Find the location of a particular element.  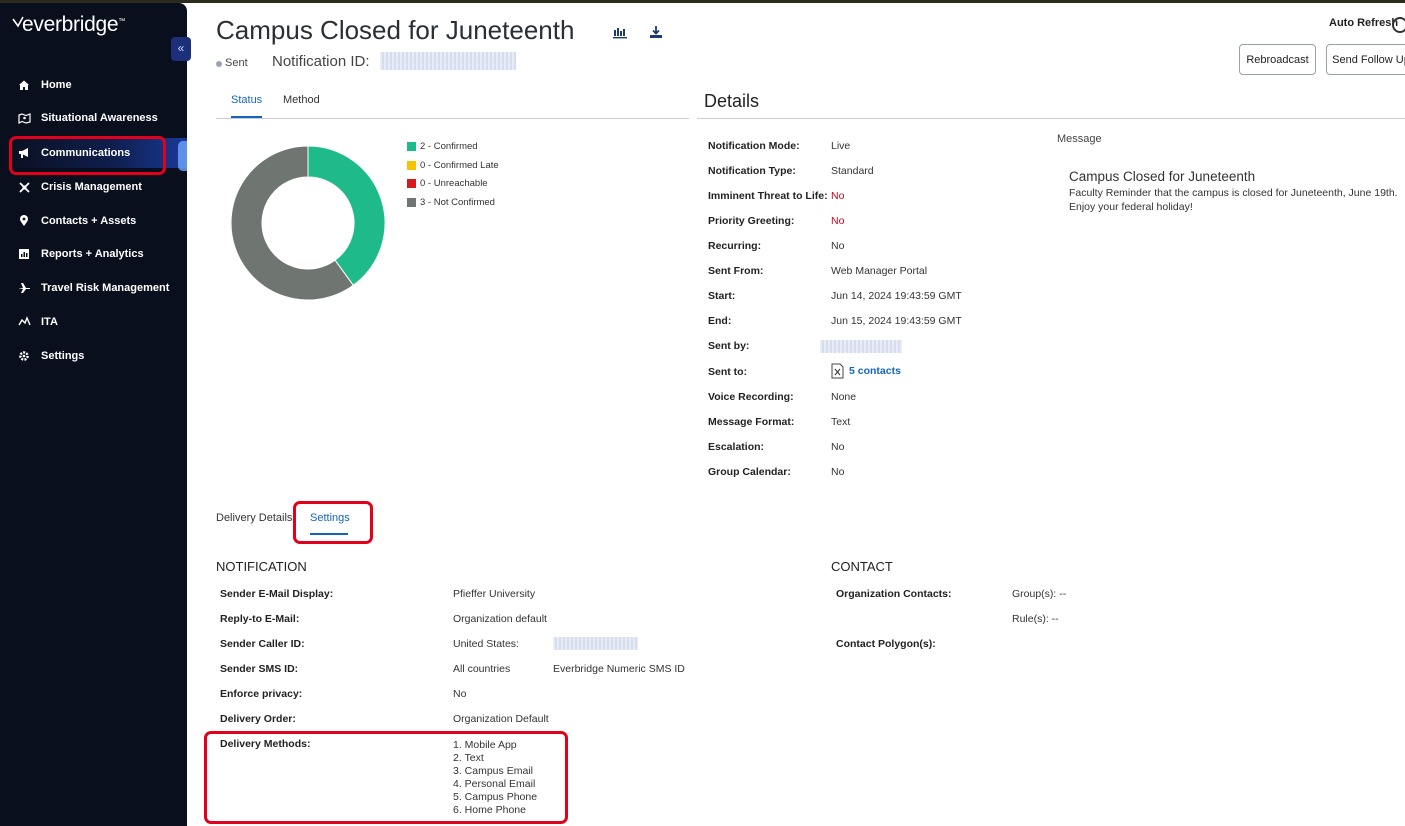

detail-label: Imminent Threat to Life: is located at coordinates (768, 196).